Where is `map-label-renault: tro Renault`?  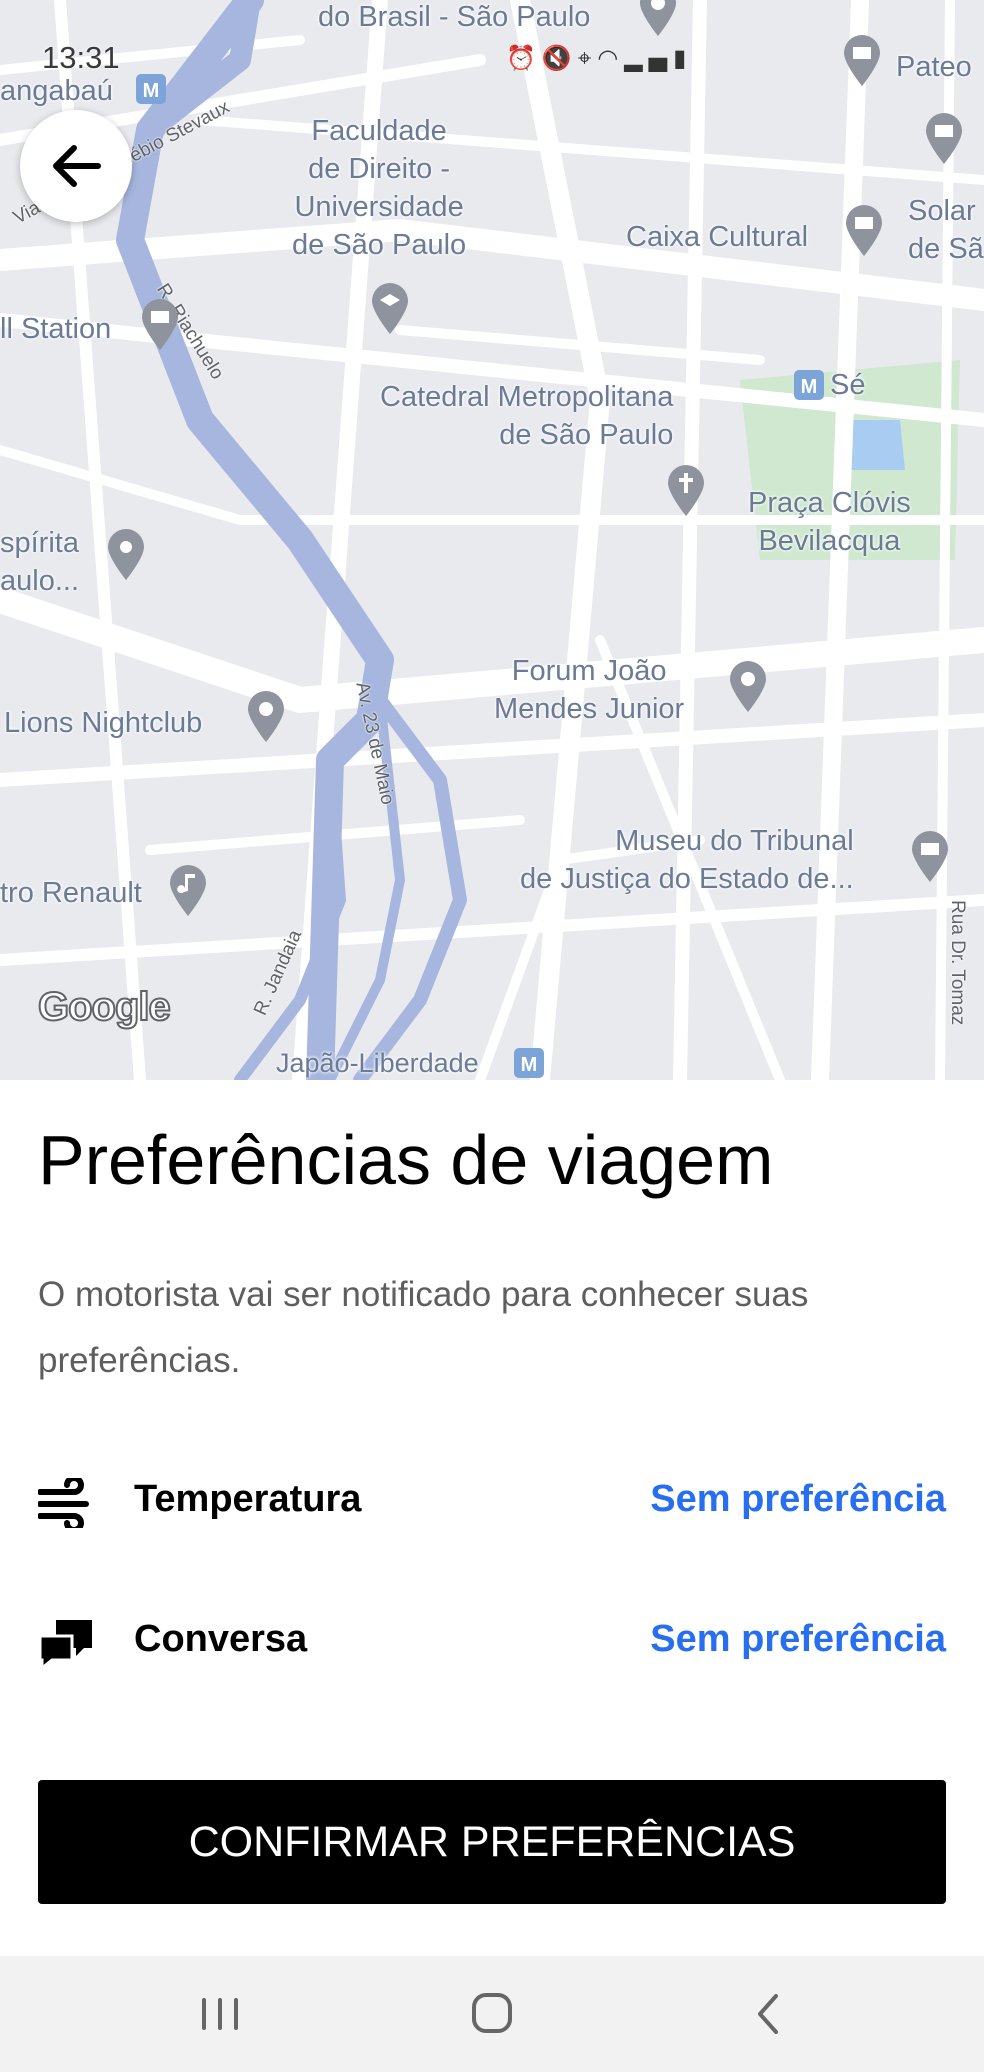
map-label-renault: tro Renault is located at coordinates (71, 893).